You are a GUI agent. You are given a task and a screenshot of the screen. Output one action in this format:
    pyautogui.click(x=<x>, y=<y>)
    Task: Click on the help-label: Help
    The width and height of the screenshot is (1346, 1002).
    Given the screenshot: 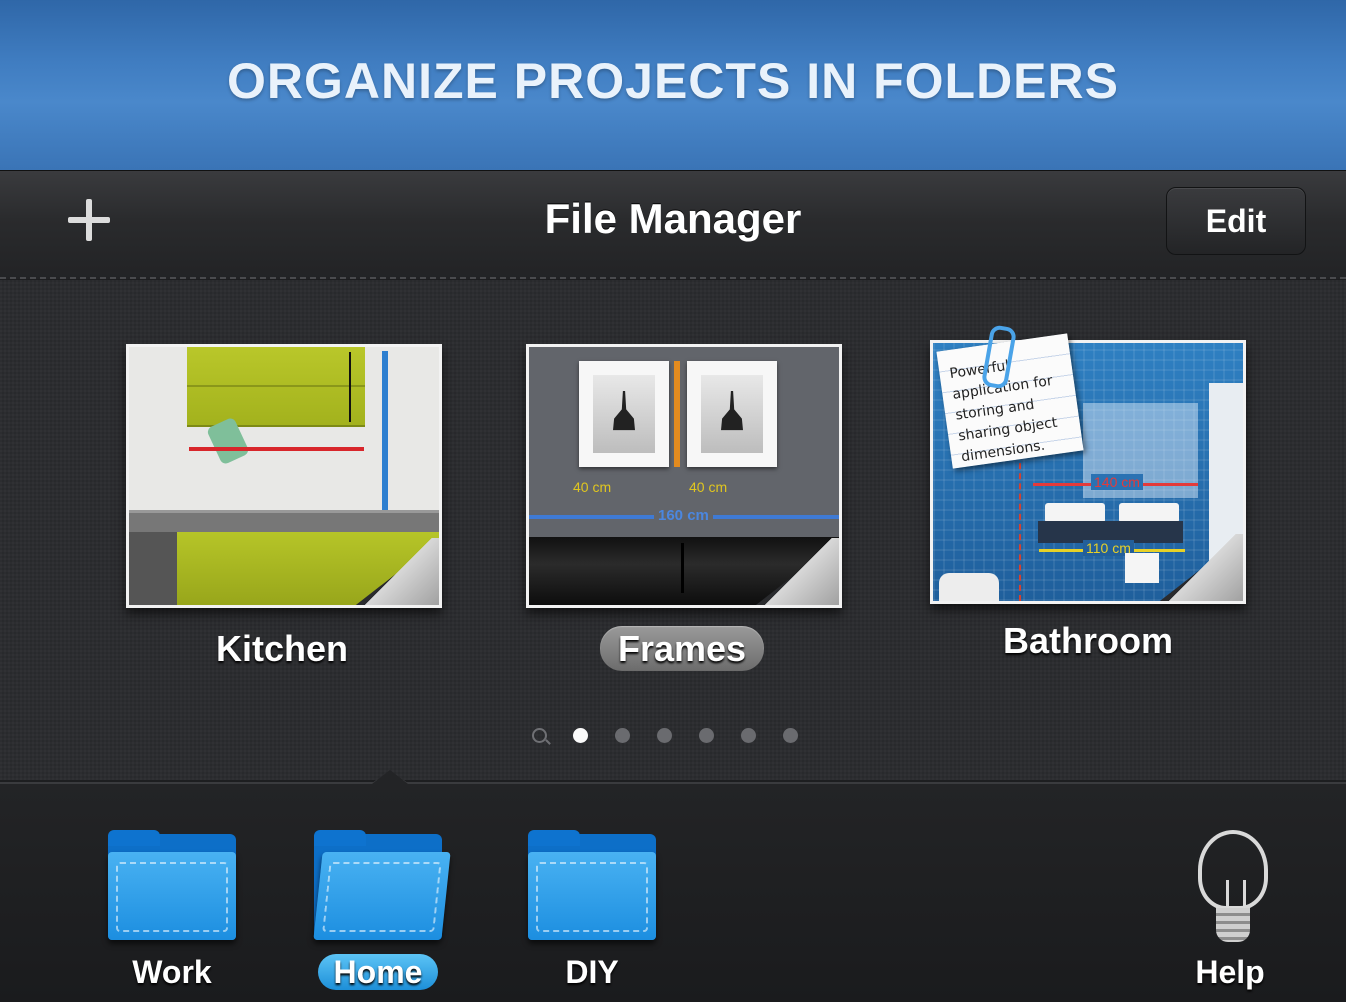 What is the action you would take?
    pyautogui.click(x=1230, y=972)
    